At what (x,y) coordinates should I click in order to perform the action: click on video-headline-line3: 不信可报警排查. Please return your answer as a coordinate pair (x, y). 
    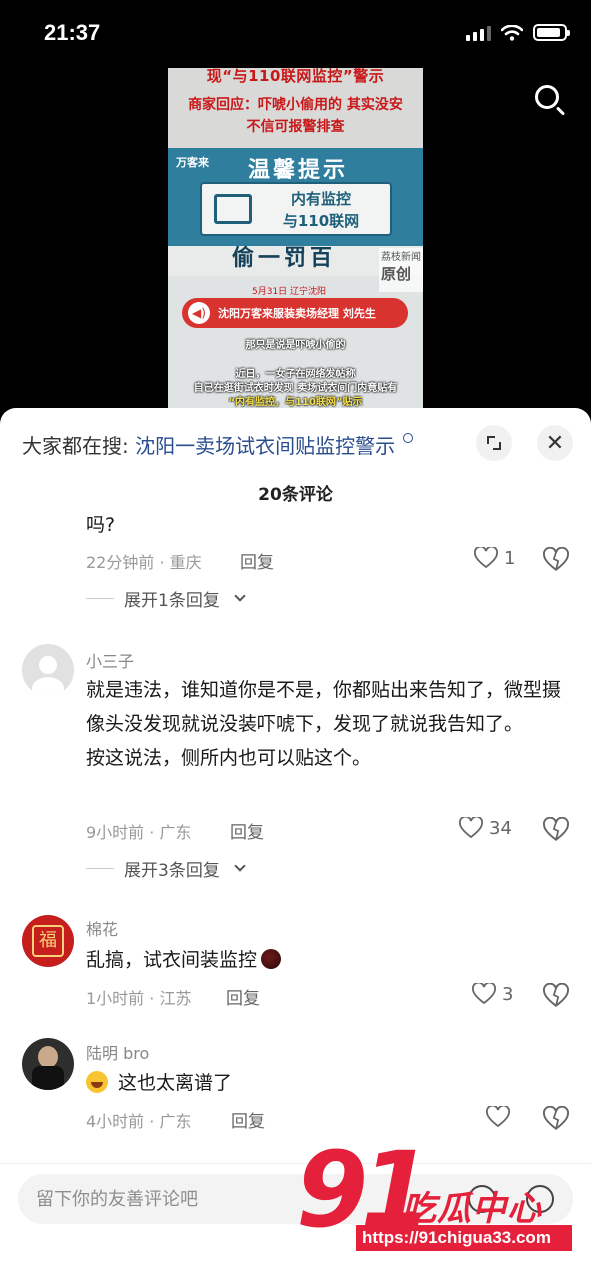
    Looking at the image, I should click on (295, 127).